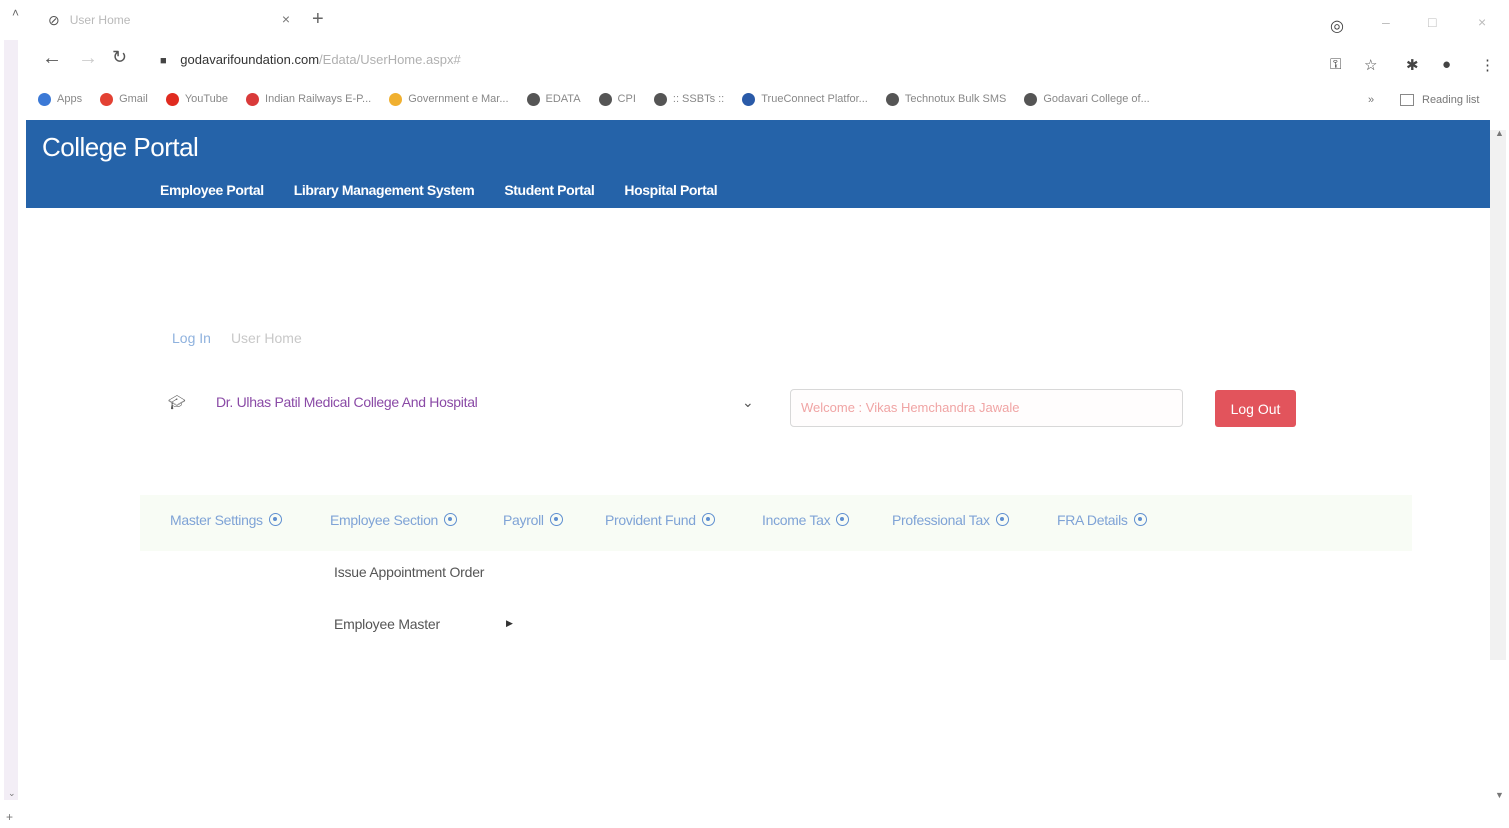 This screenshot has width=1509, height=828. I want to click on menu-label: Income Tax, so click(796, 520).